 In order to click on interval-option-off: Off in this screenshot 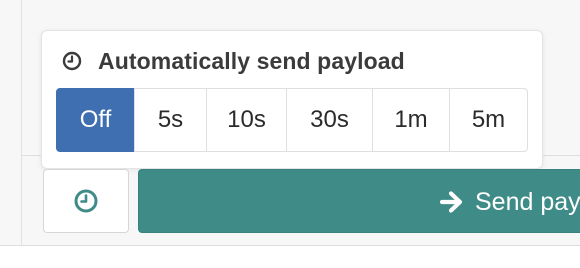, I will do `click(95, 120)`.